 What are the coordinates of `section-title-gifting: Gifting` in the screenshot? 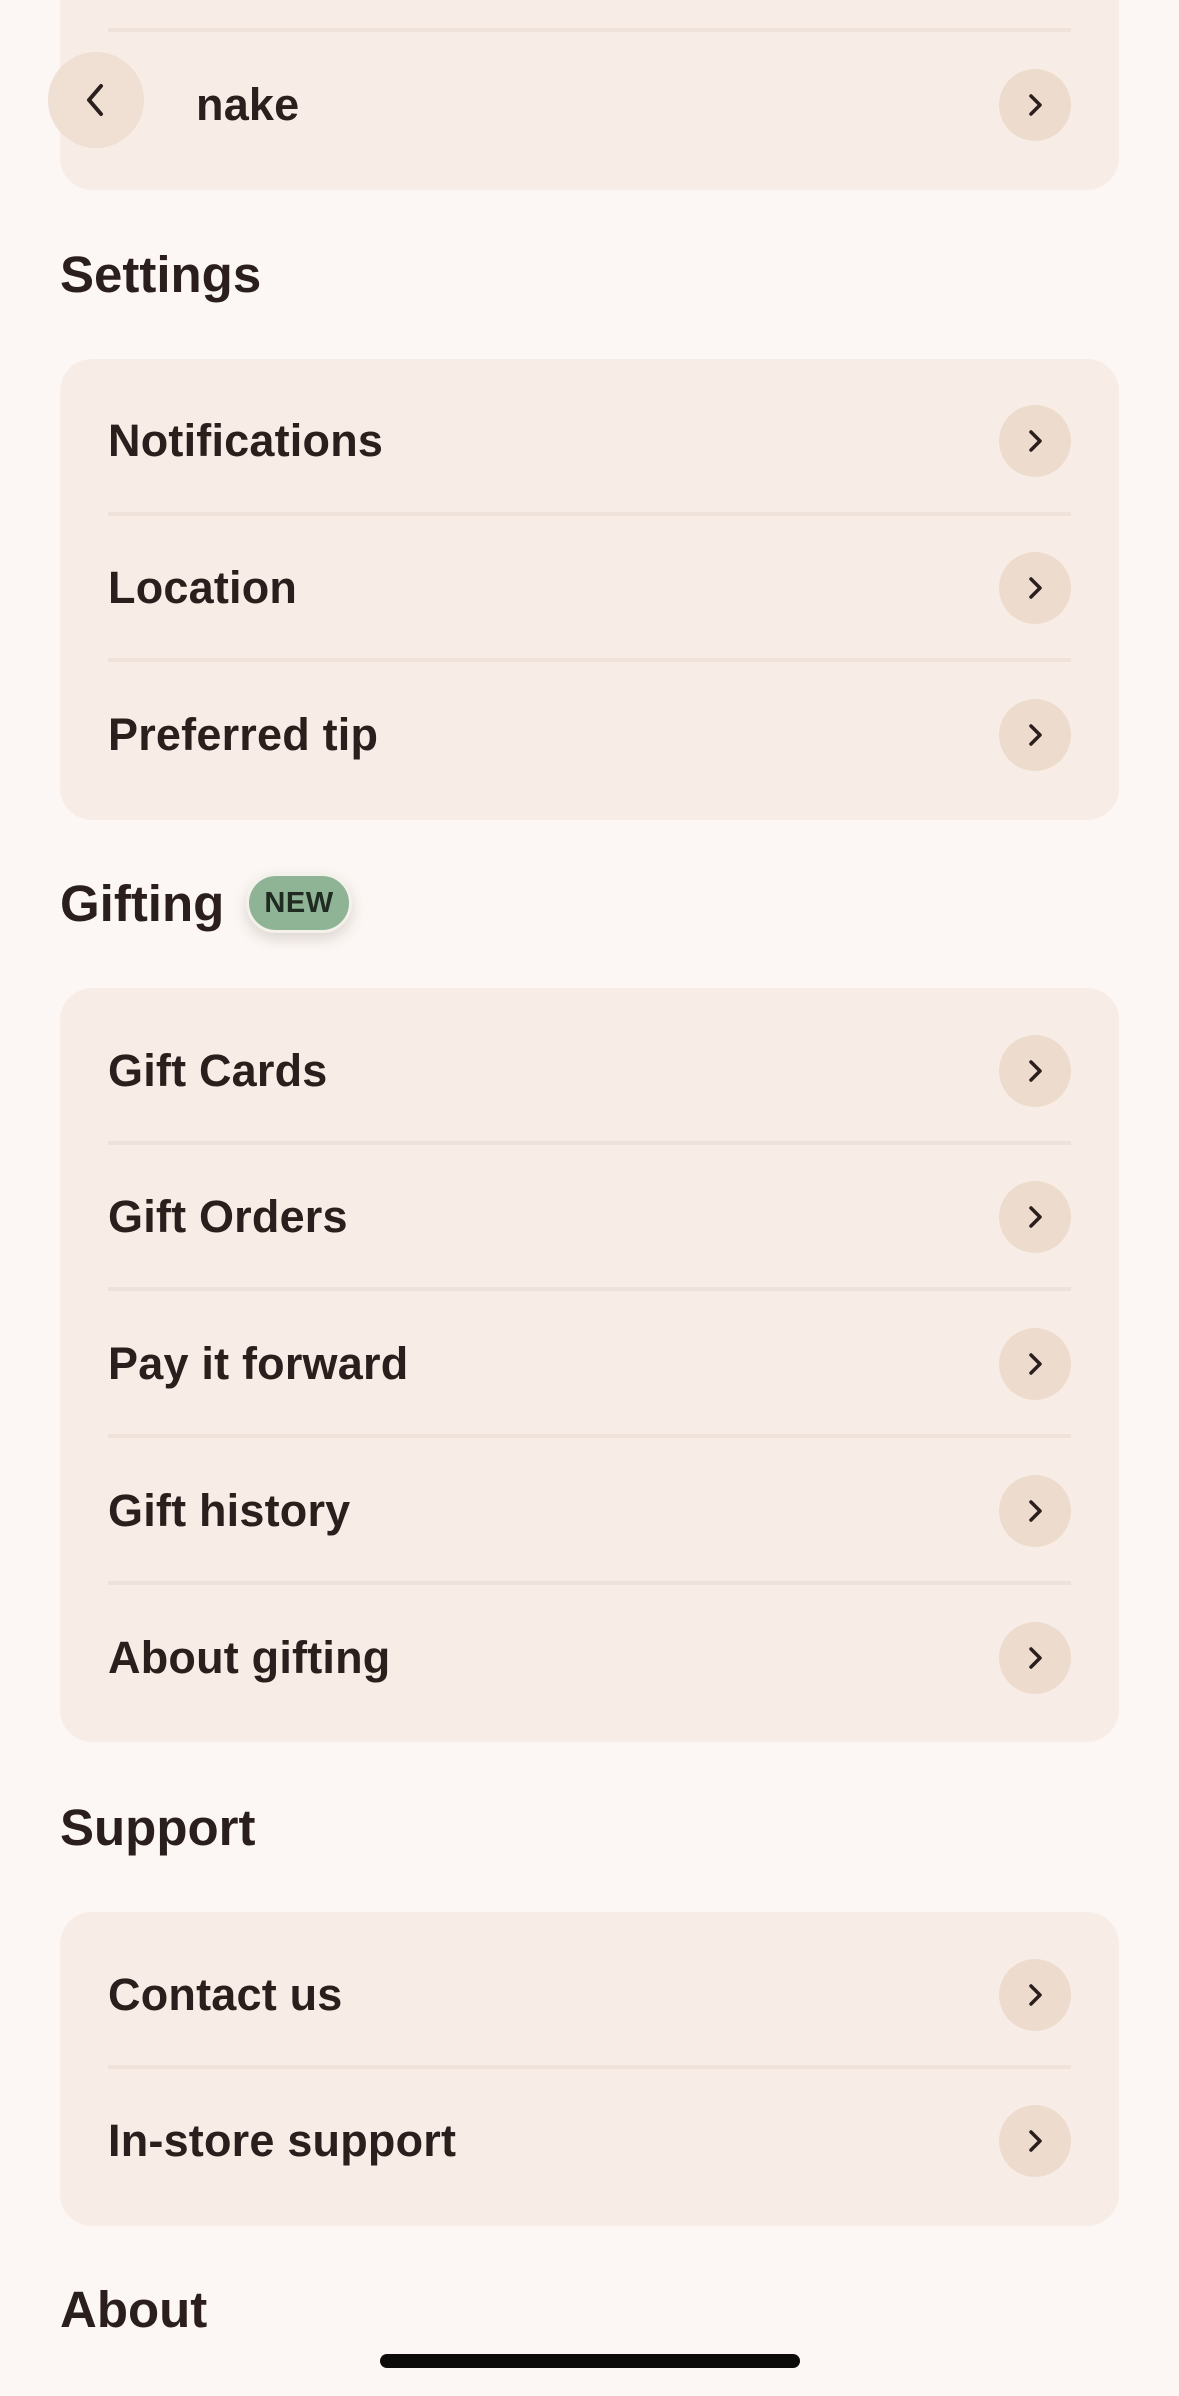 It's located at (142, 903).